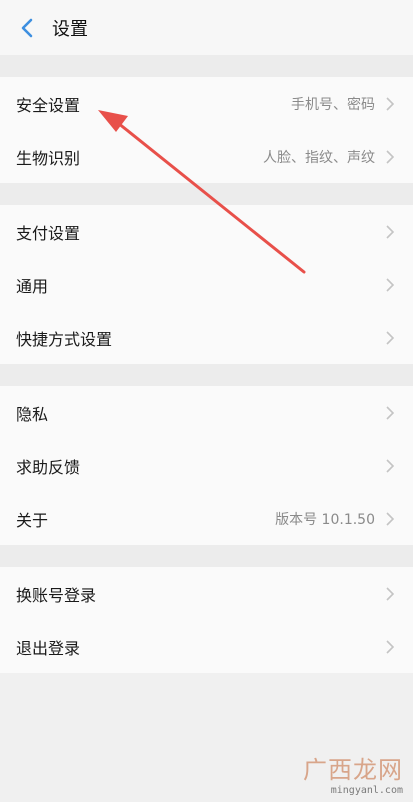 The width and height of the screenshot is (413, 802). What do you see at coordinates (206, 103) in the screenshot?
I see `row-security-settings: 安全设置 手机号、密码` at bounding box center [206, 103].